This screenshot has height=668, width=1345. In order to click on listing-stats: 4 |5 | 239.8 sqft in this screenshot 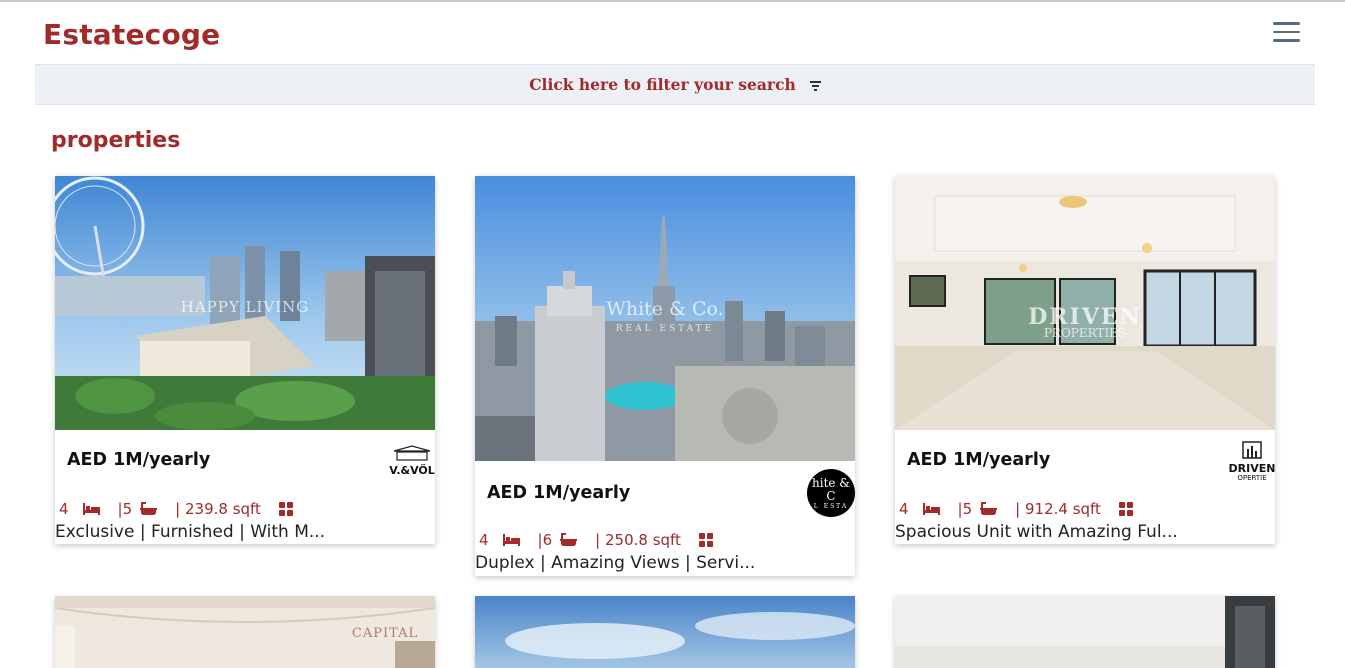, I will do `click(183, 509)`.